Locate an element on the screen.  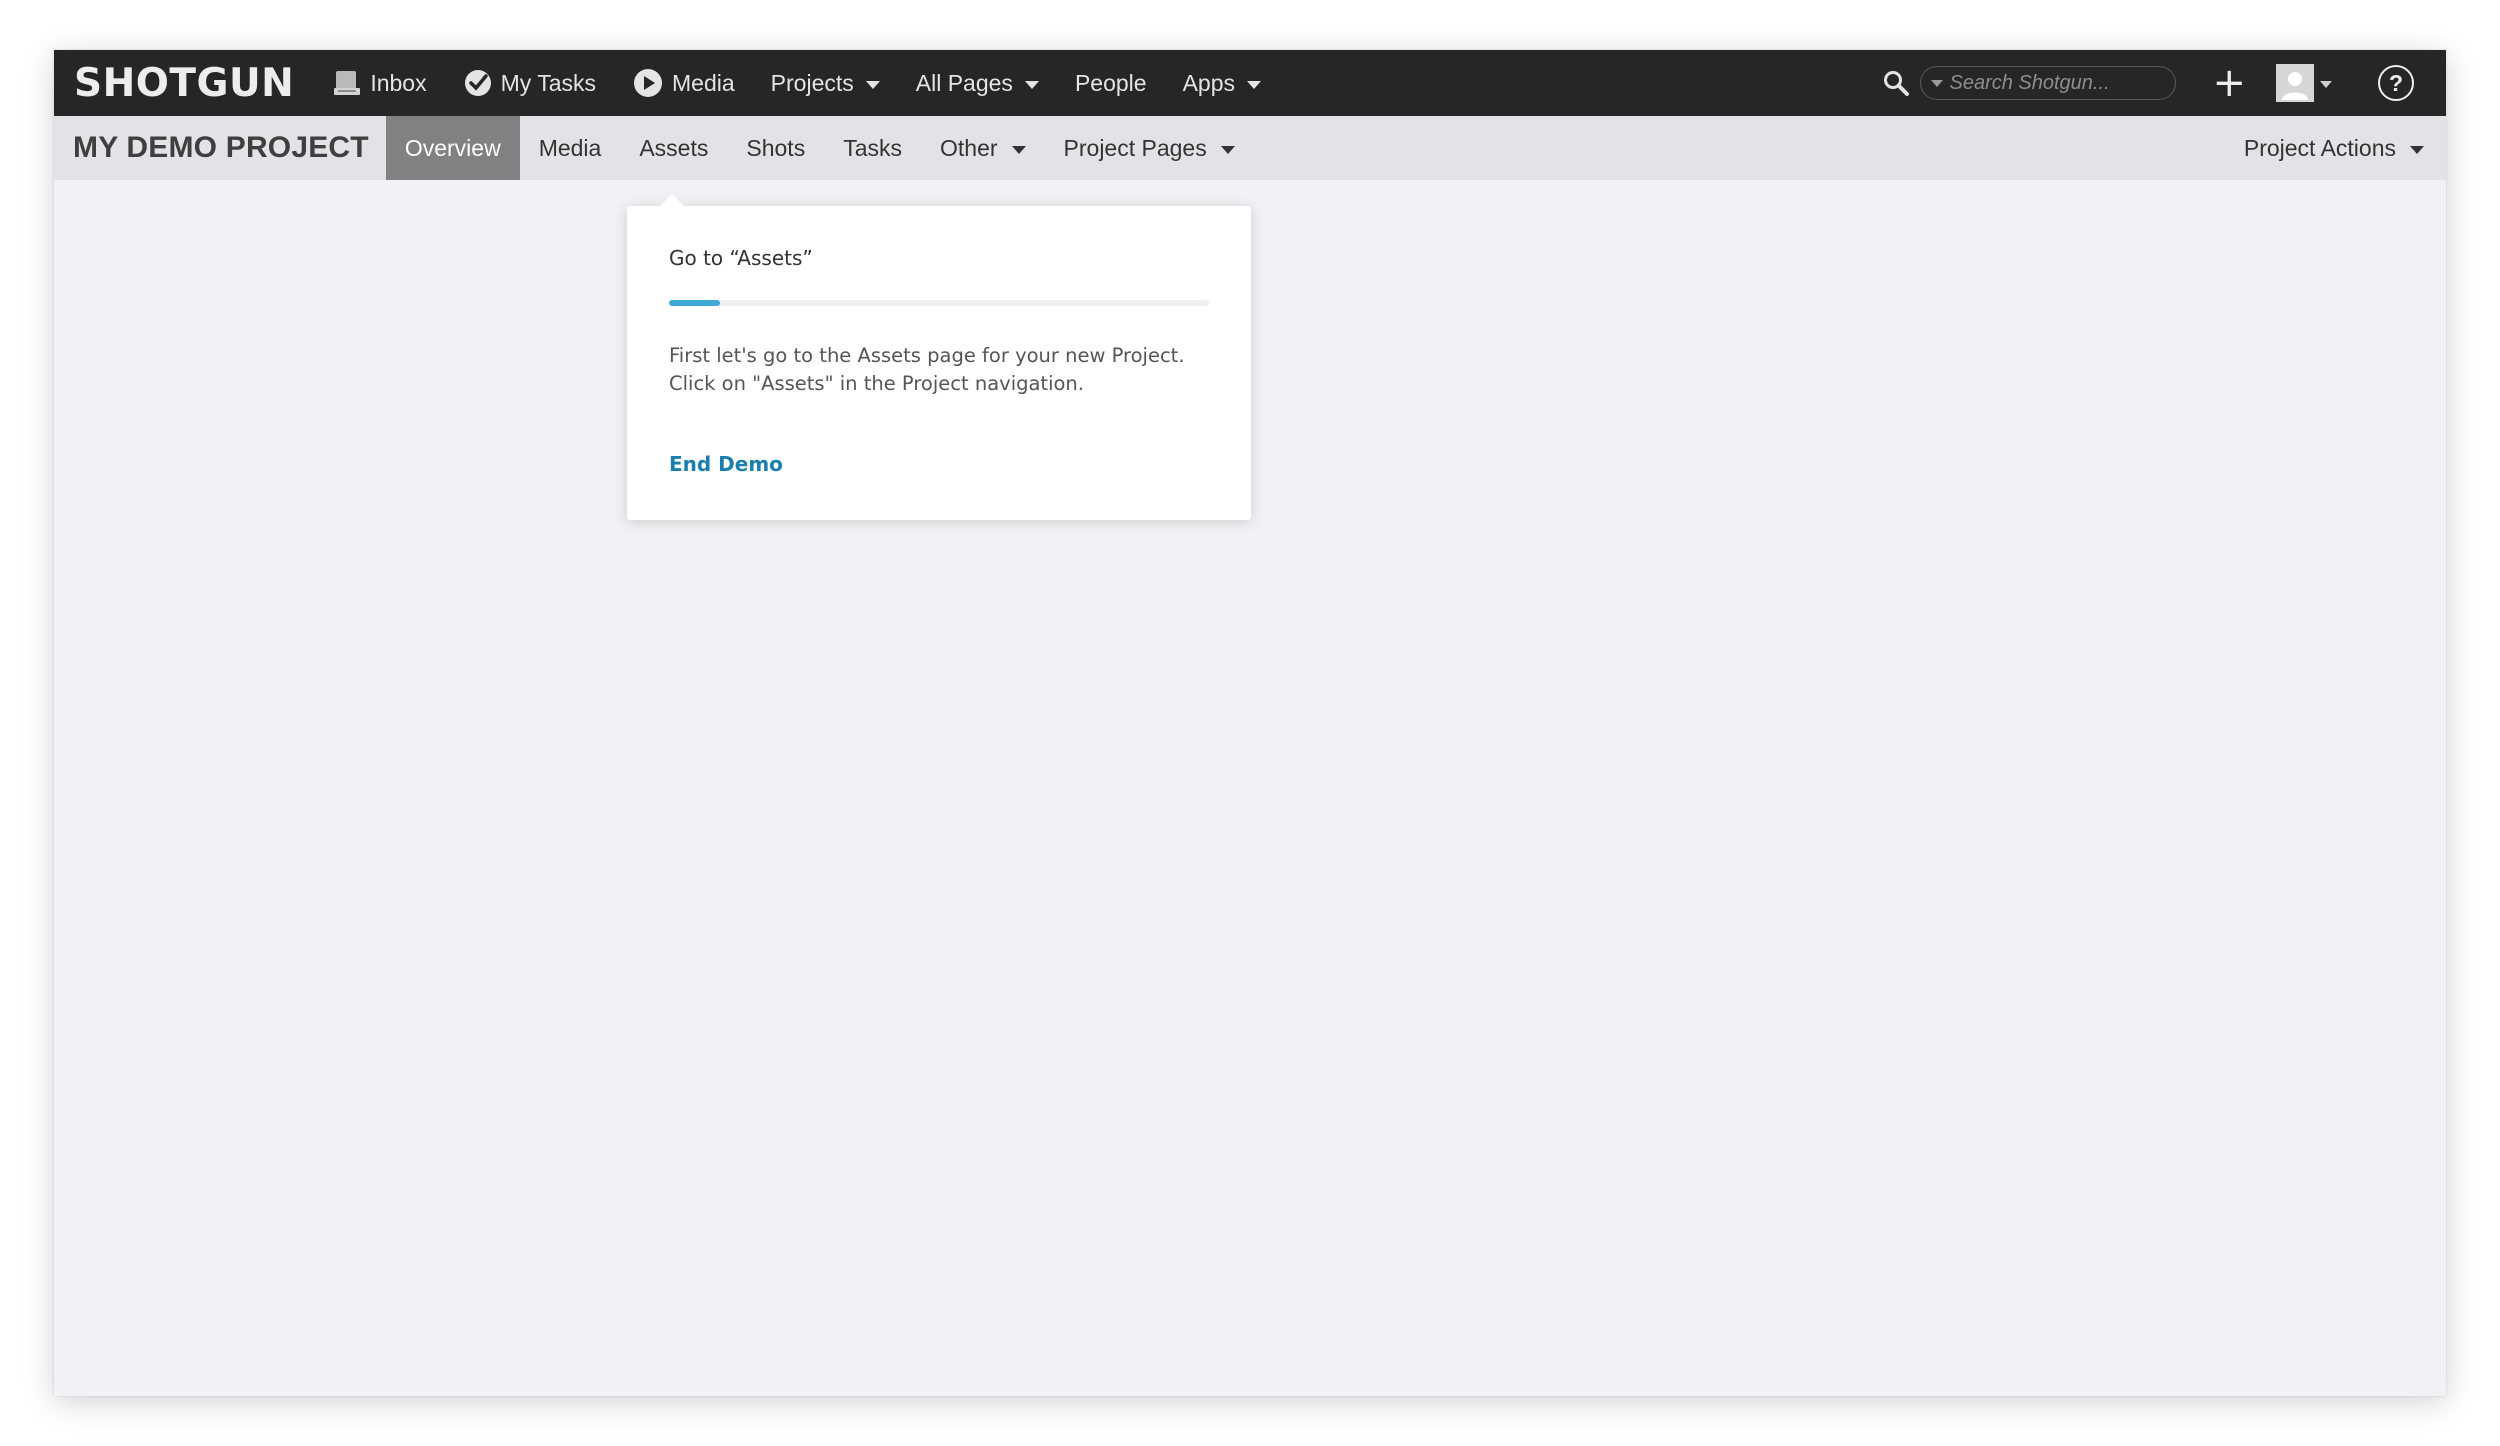
nav-all-pages: All Pages is located at coordinates (977, 83).